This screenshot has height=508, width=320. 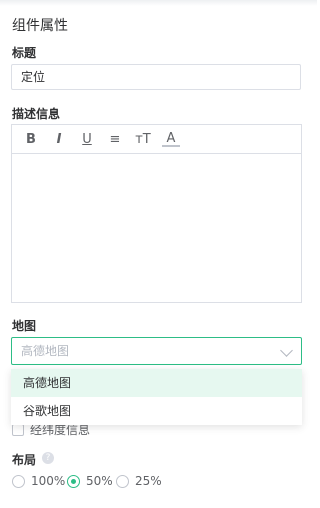 What do you see at coordinates (87, 139) in the screenshot?
I see `underline-icon: U` at bounding box center [87, 139].